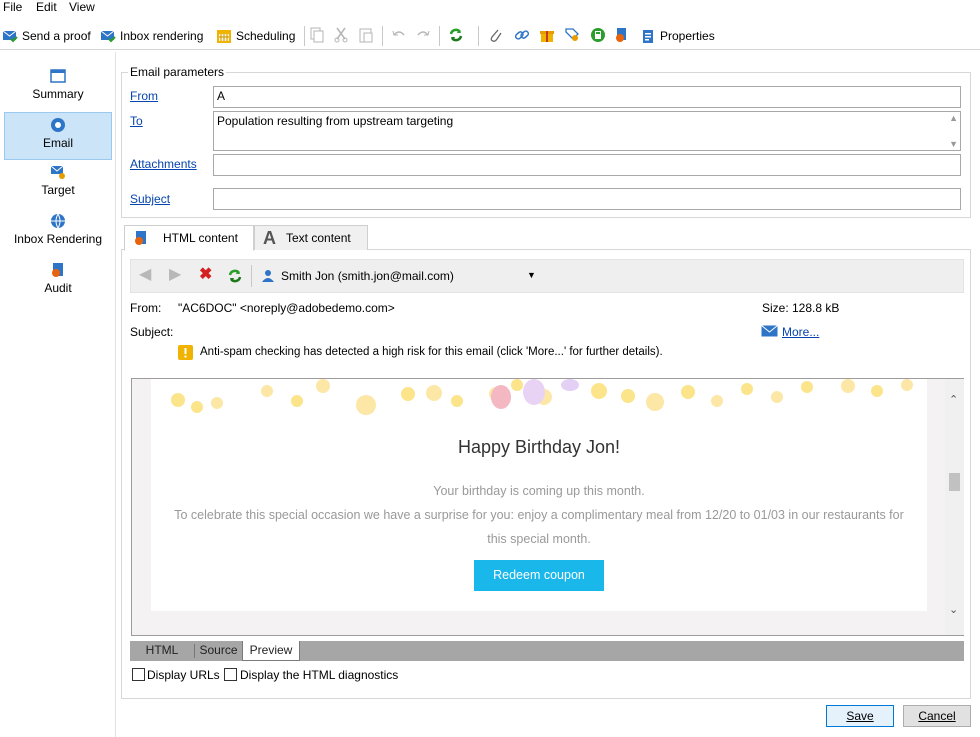  I want to click on send-proof-button: Send a proof, so click(46, 36).